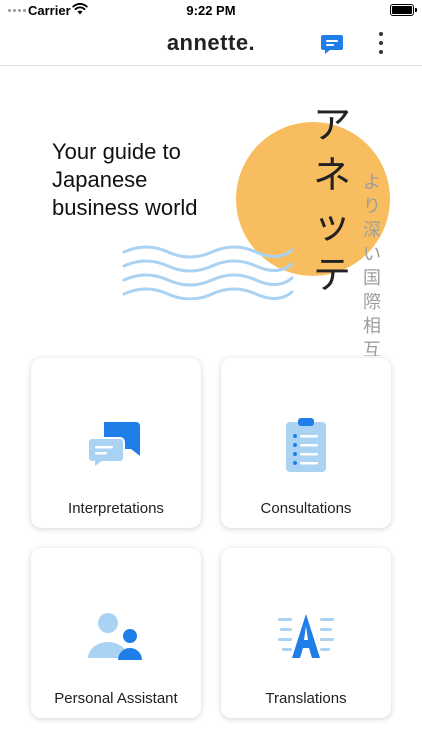 The width and height of the screenshot is (422, 750). I want to click on chat-bubbles-icon, so click(113, 446).